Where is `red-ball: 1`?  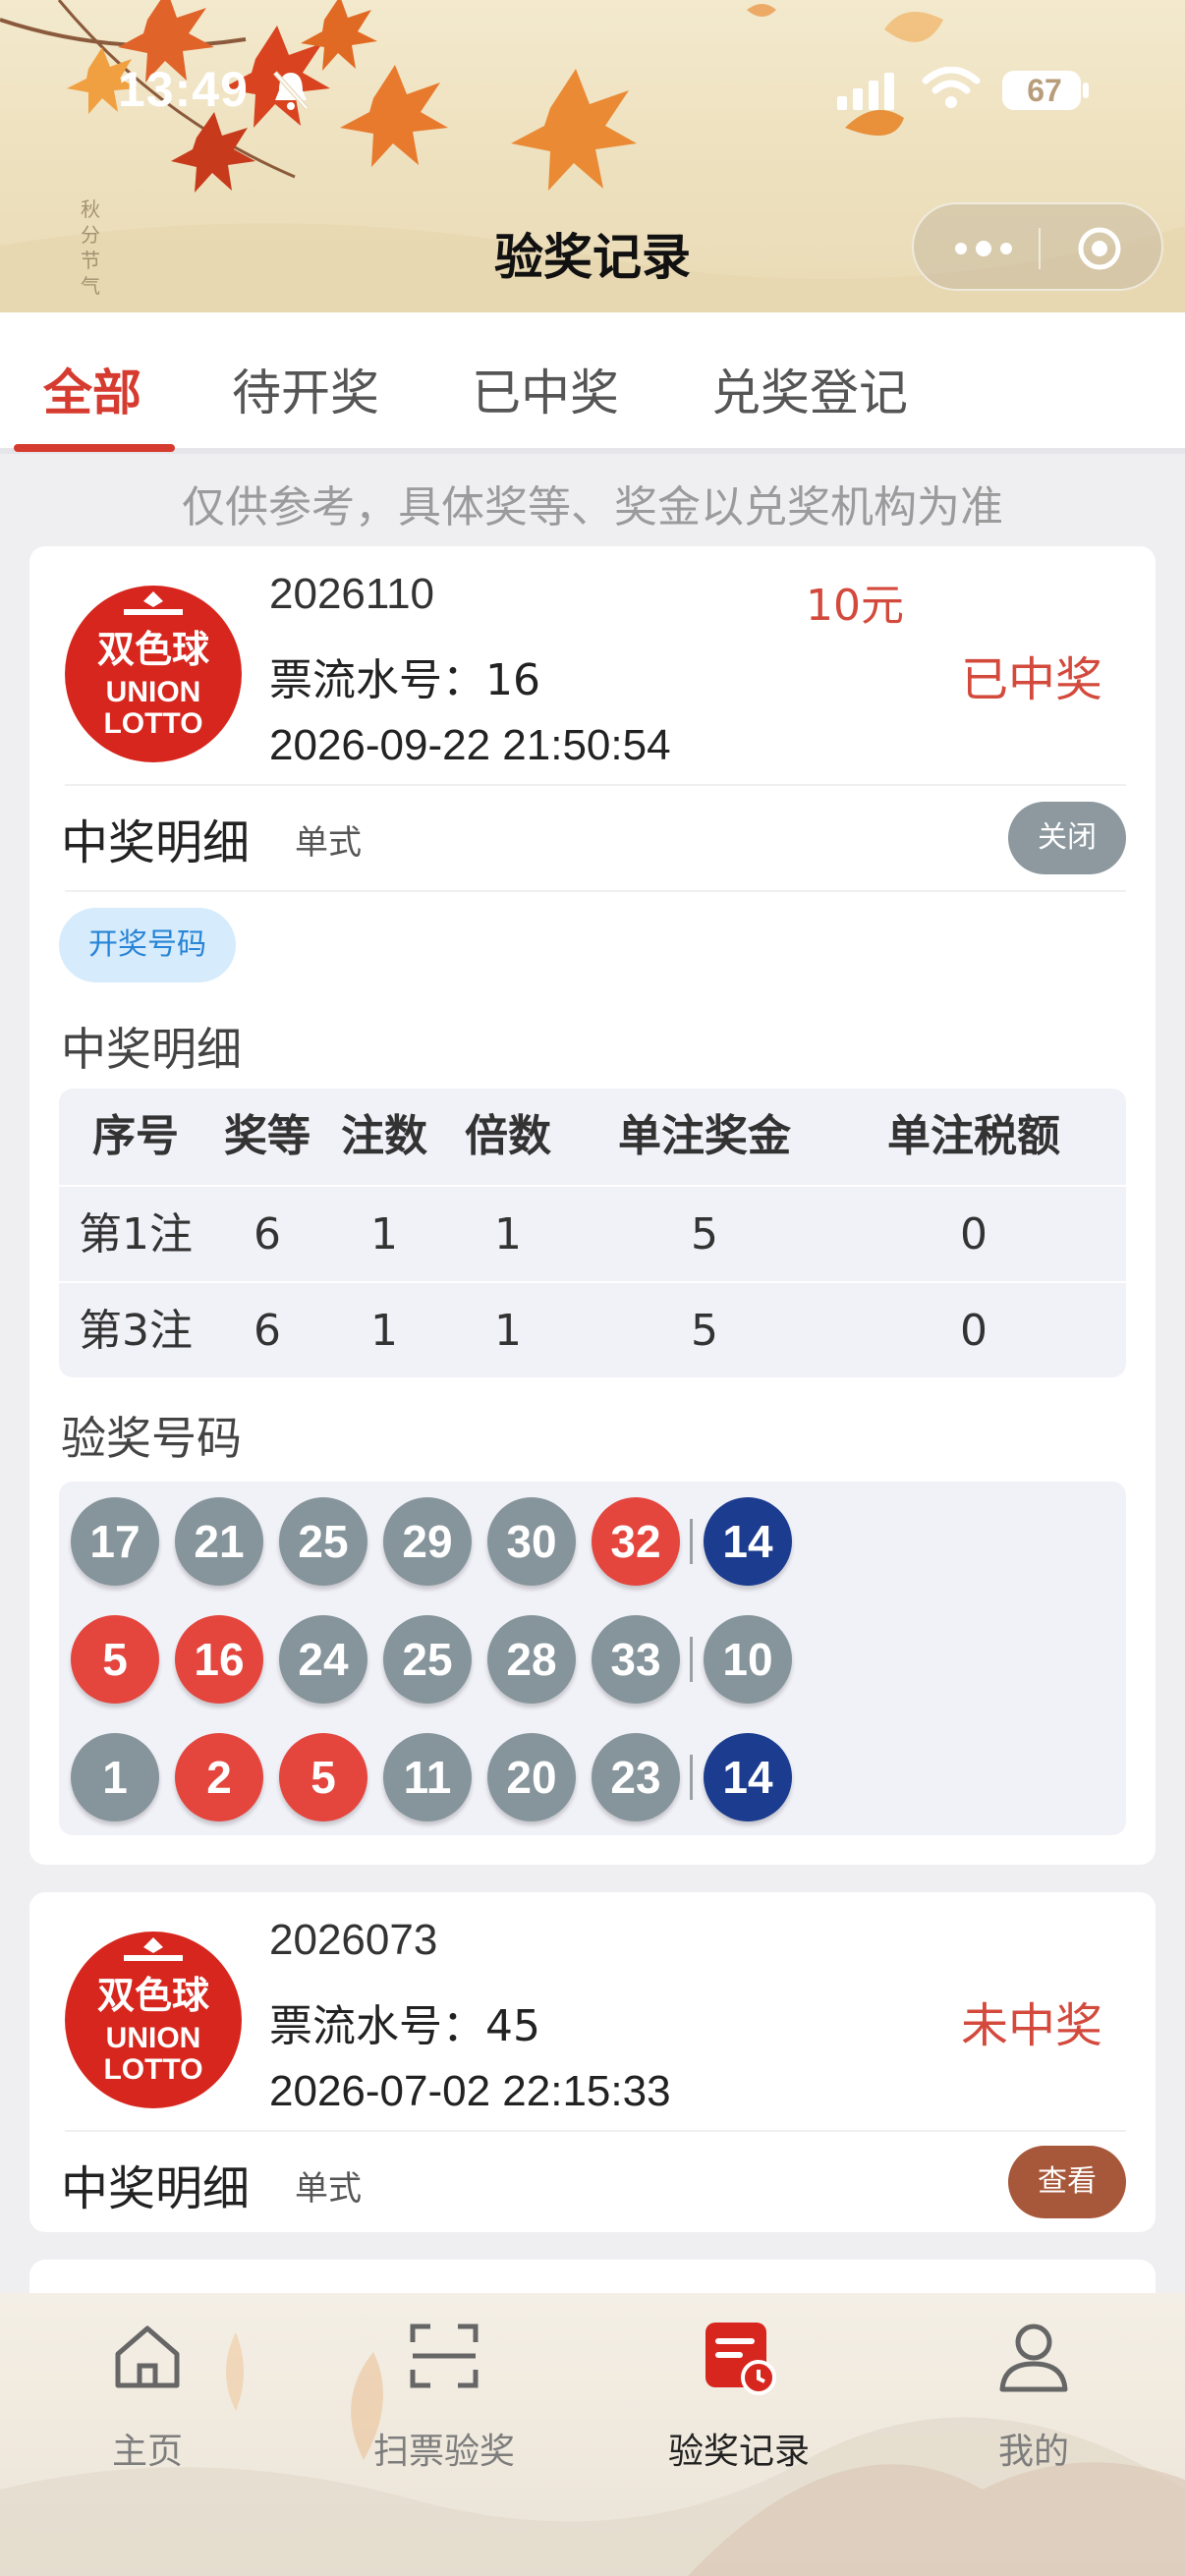 red-ball: 1 is located at coordinates (115, 1777).